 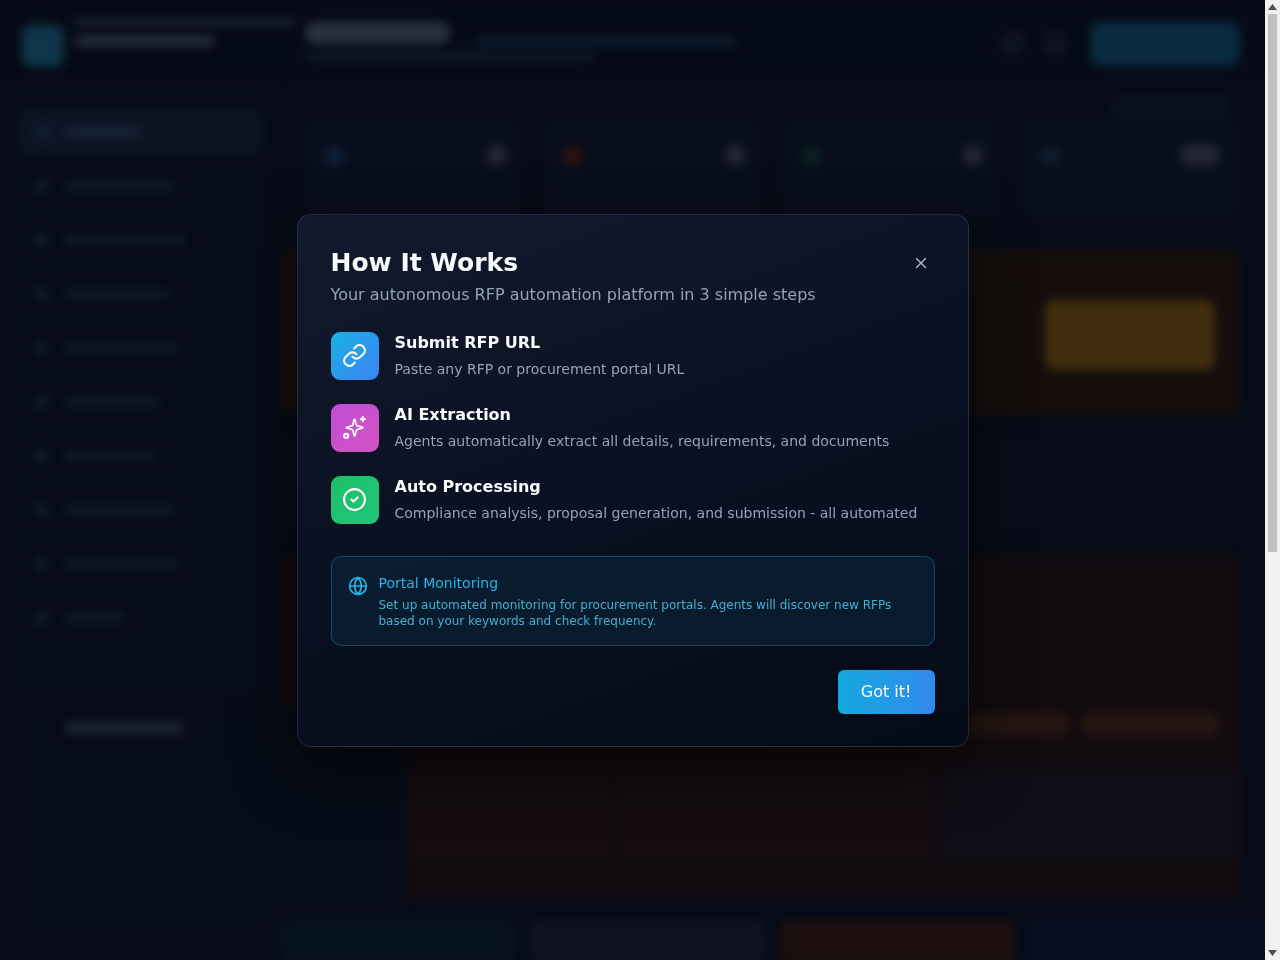 I want to click on scrollbar, so click(x=1272, y=480).